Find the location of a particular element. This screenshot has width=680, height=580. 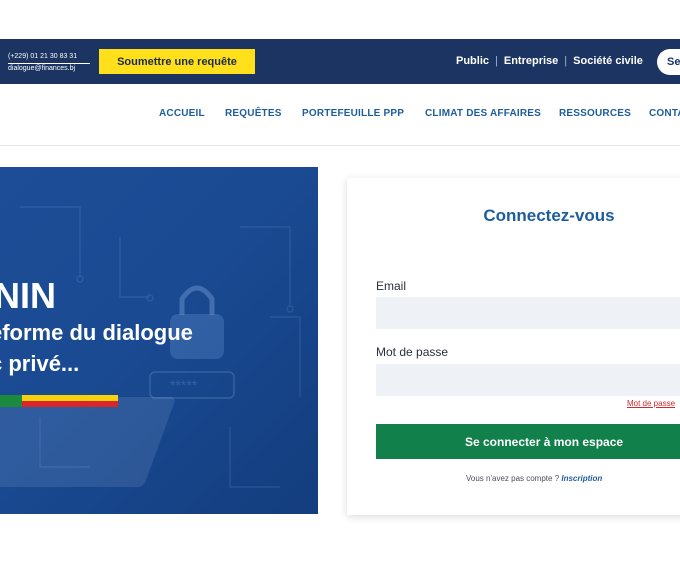

email-field is located at coordinates (528, 313).